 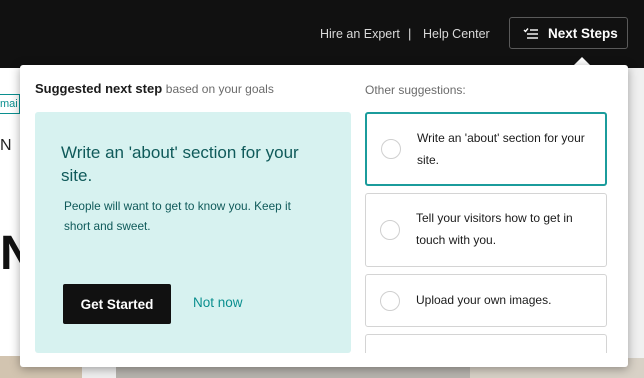 I want to click on suggestion-option: Upload your own images., so click(x=486, y=300).